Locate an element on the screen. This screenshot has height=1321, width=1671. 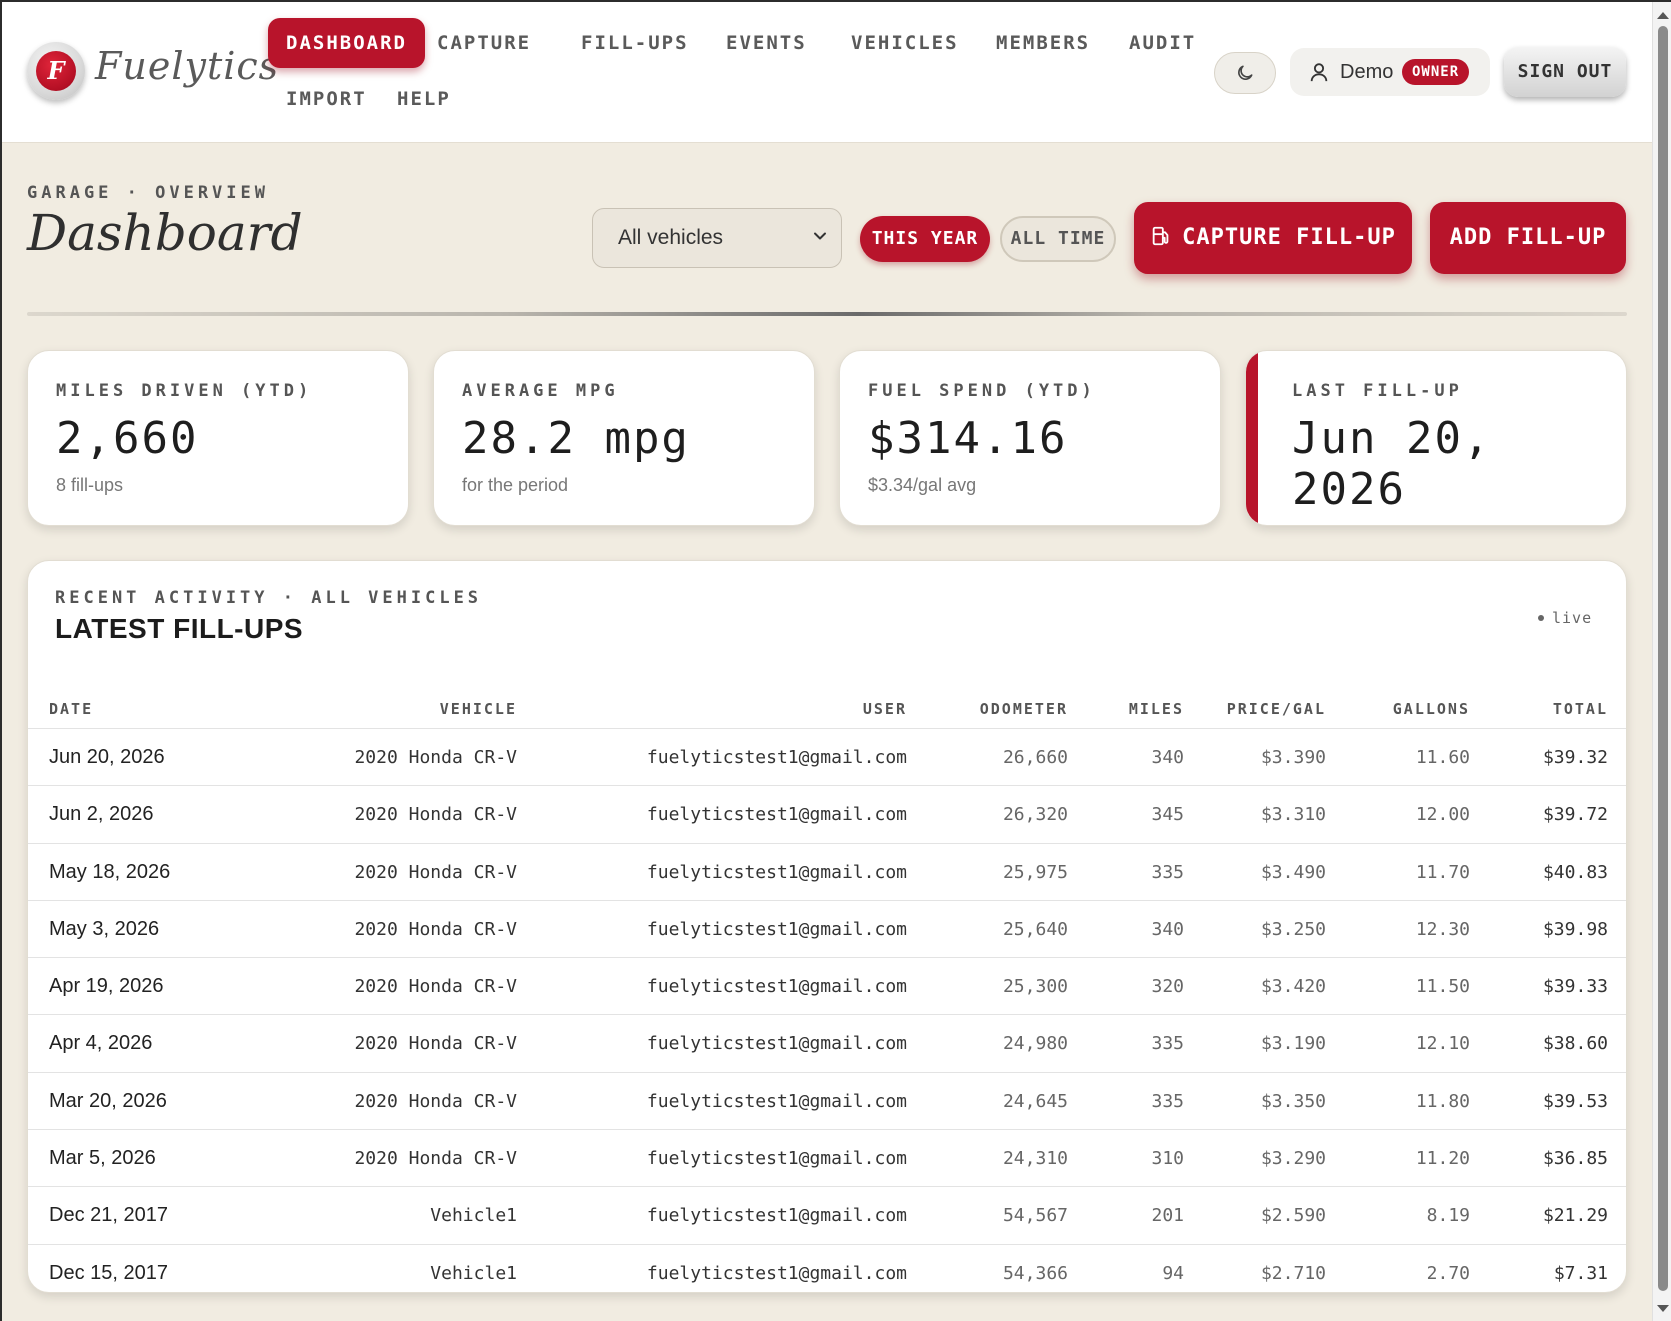
theme-toggle-button is located at coordinates (1245, 73).